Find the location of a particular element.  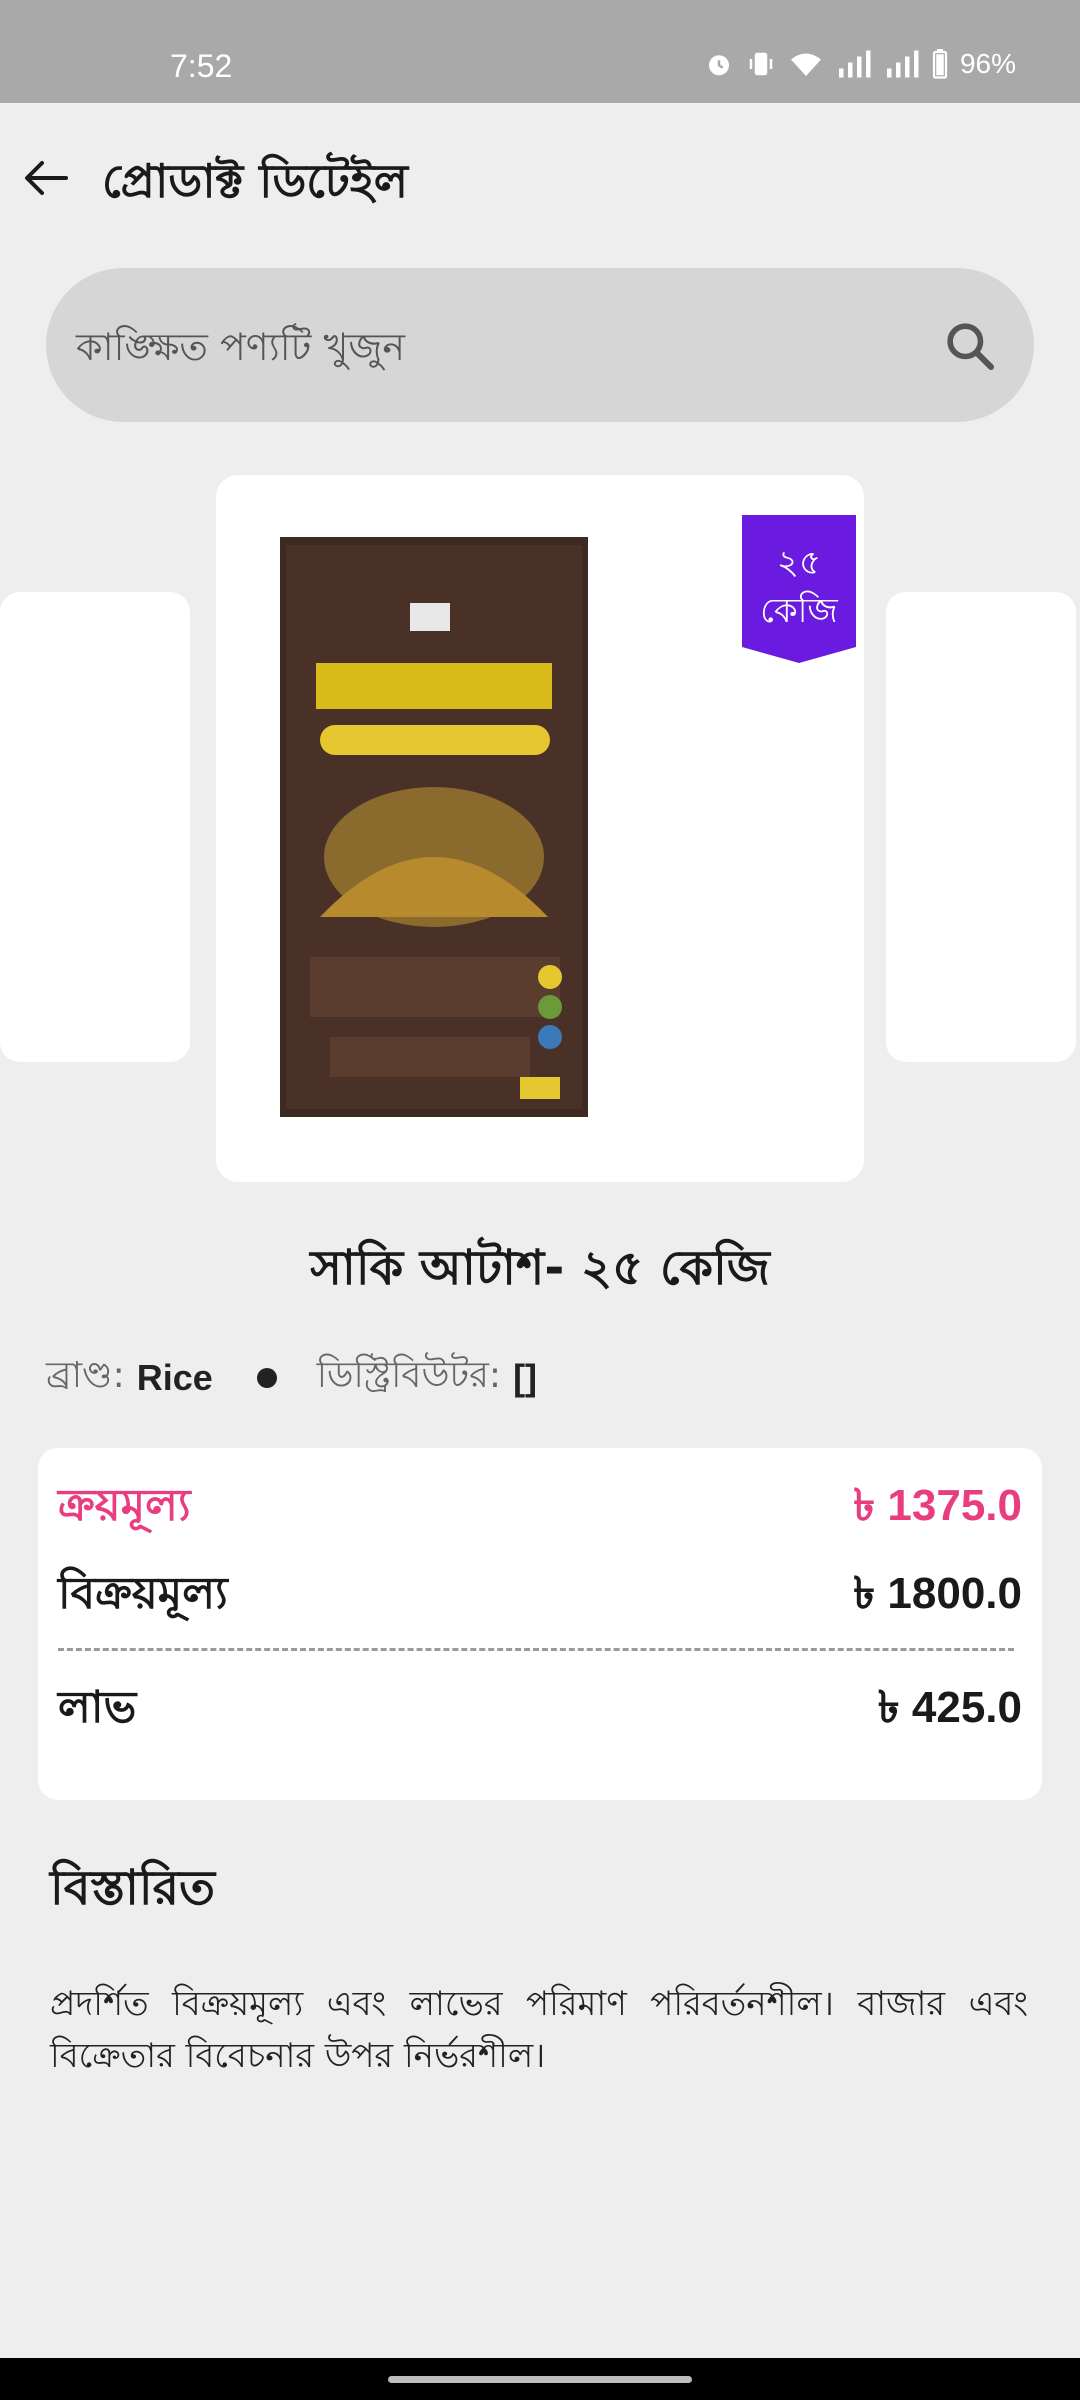

sale-price-label: বিক্রয়মূল্য is located at coordinates (143, 1593).